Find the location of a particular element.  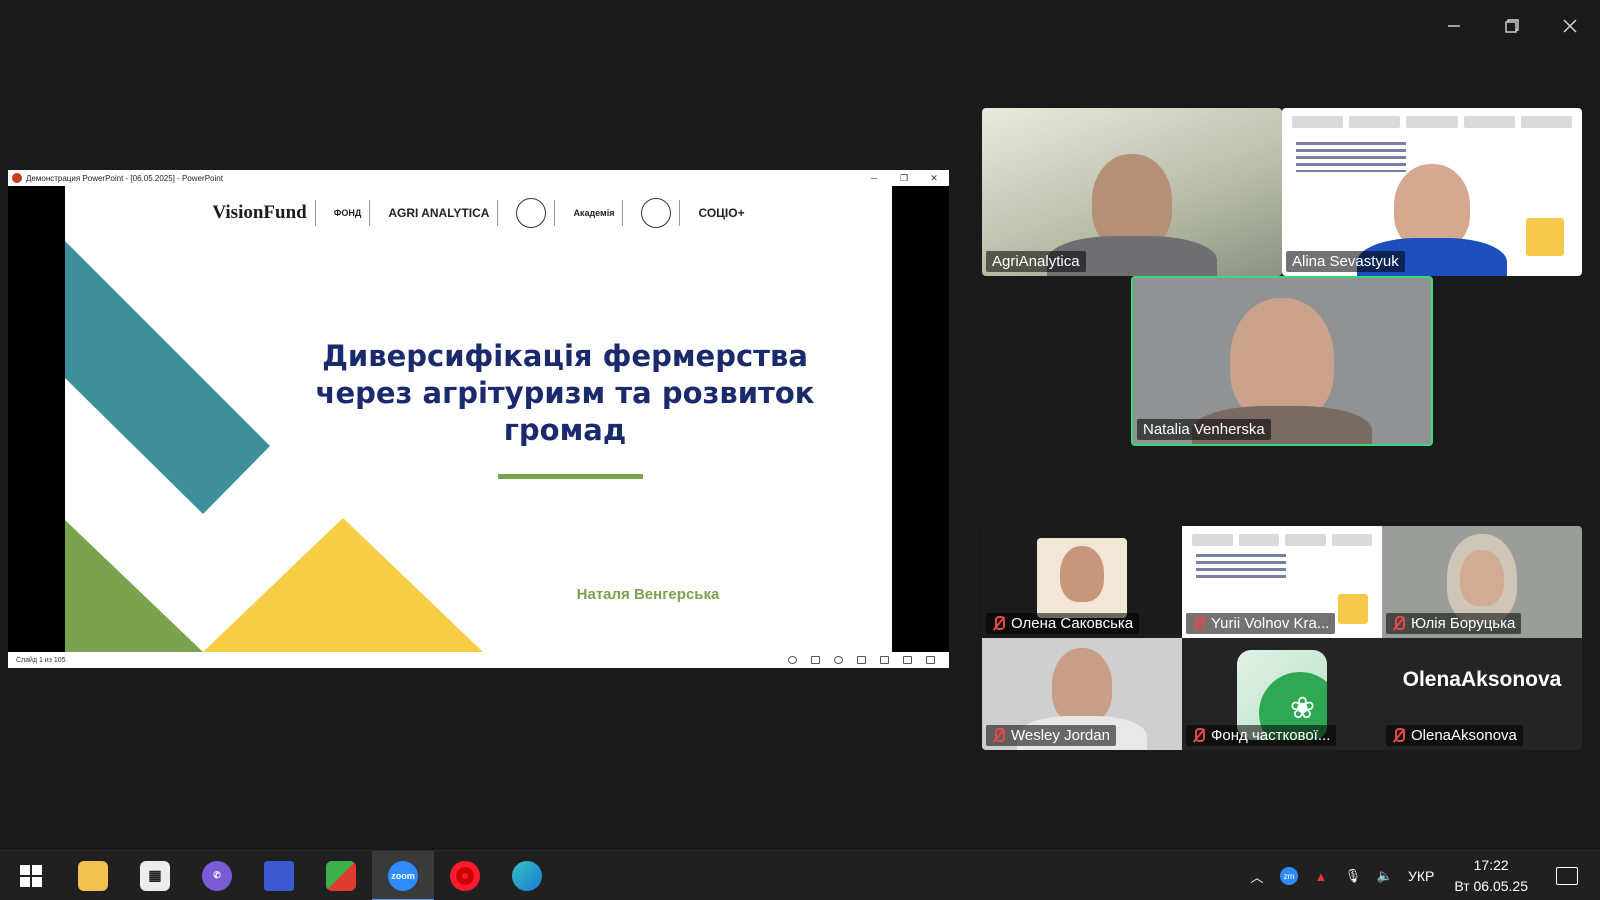

participant-tile-agrianalytica: AgriAnalytica is located at coordinates (1132, 192).